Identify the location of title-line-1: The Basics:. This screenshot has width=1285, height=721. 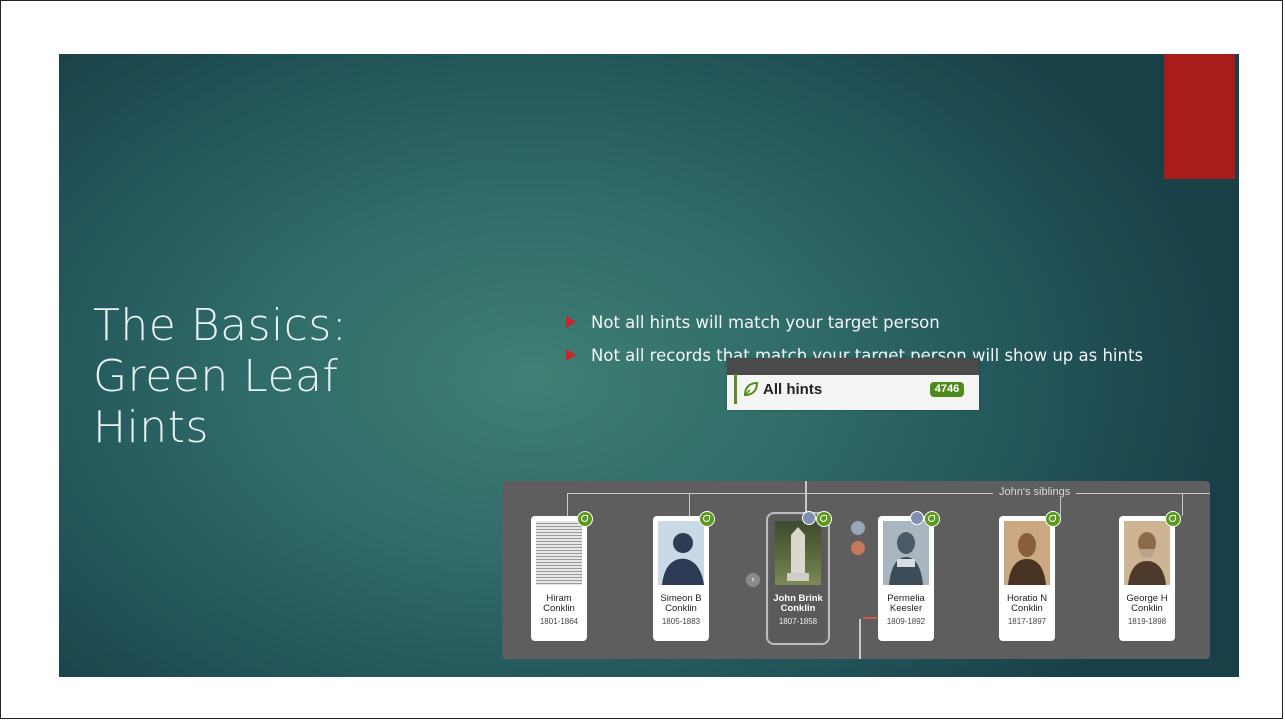
(220, 325).